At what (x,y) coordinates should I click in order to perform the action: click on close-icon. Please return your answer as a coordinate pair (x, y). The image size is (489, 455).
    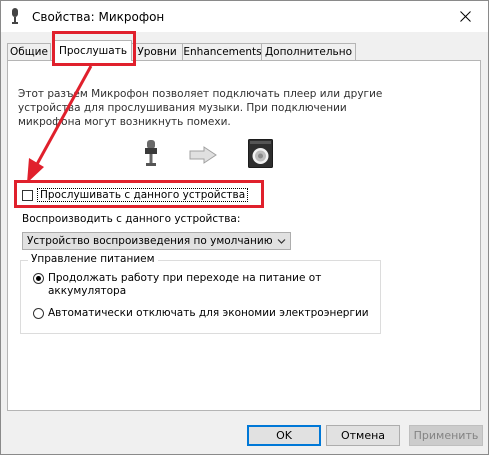
    Looking at the image, I should click on (465, 16).